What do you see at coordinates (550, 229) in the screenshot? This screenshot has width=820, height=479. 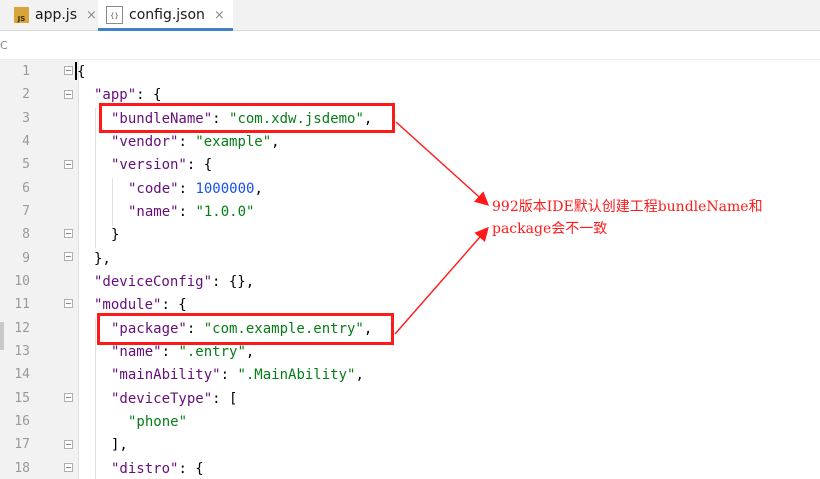 I see `annotation-line-2: package会不一致` at bounding box center [550, 229].